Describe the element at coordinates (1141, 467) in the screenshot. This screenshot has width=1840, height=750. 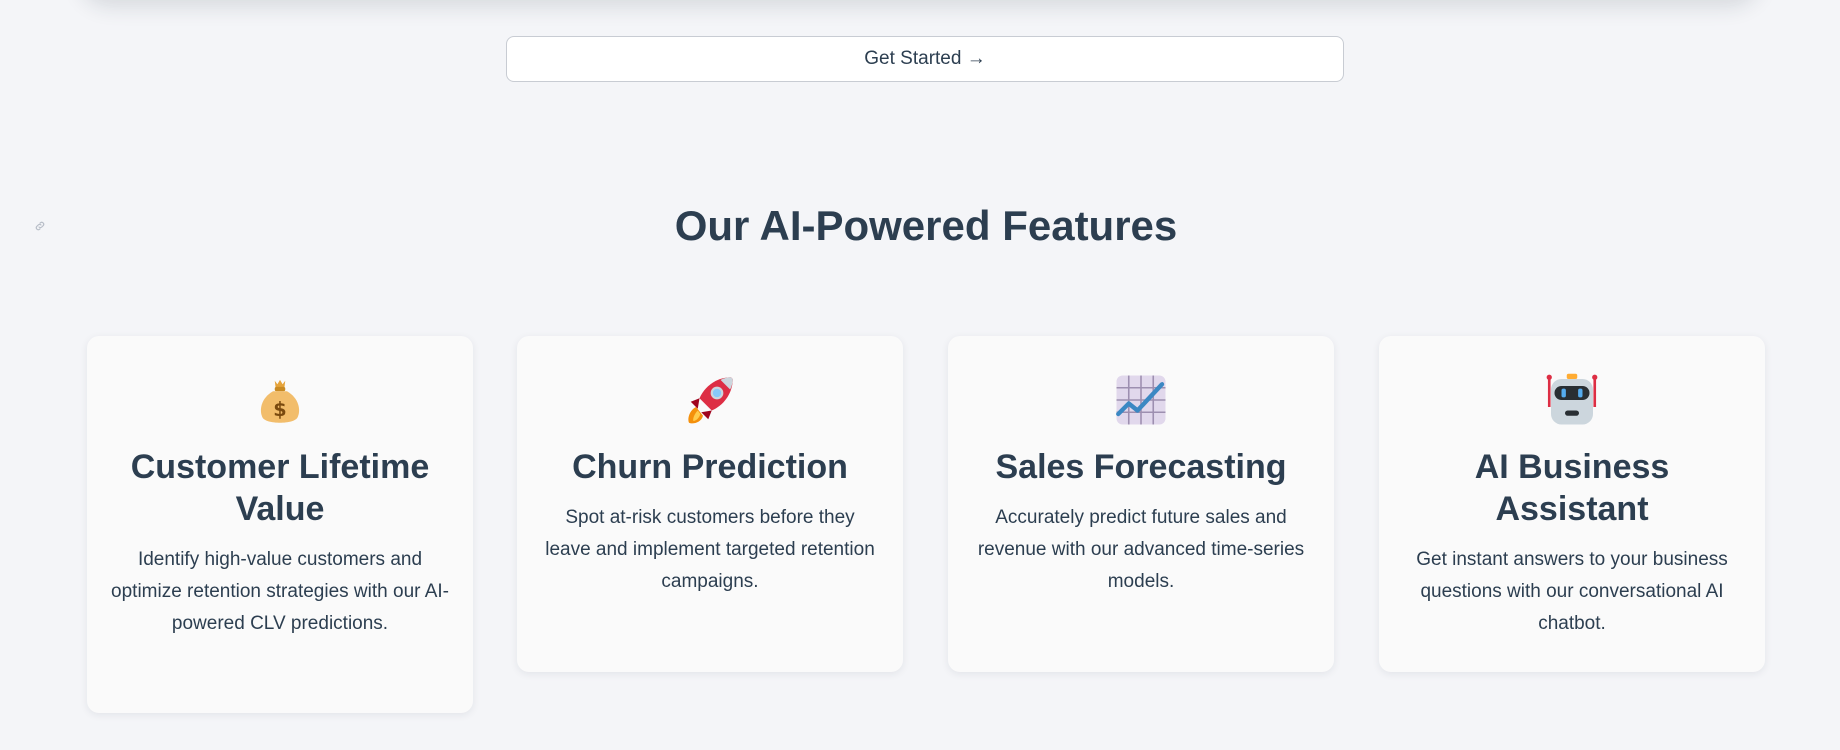
I see `feature-card-title: Sales Forecasting` at that location.